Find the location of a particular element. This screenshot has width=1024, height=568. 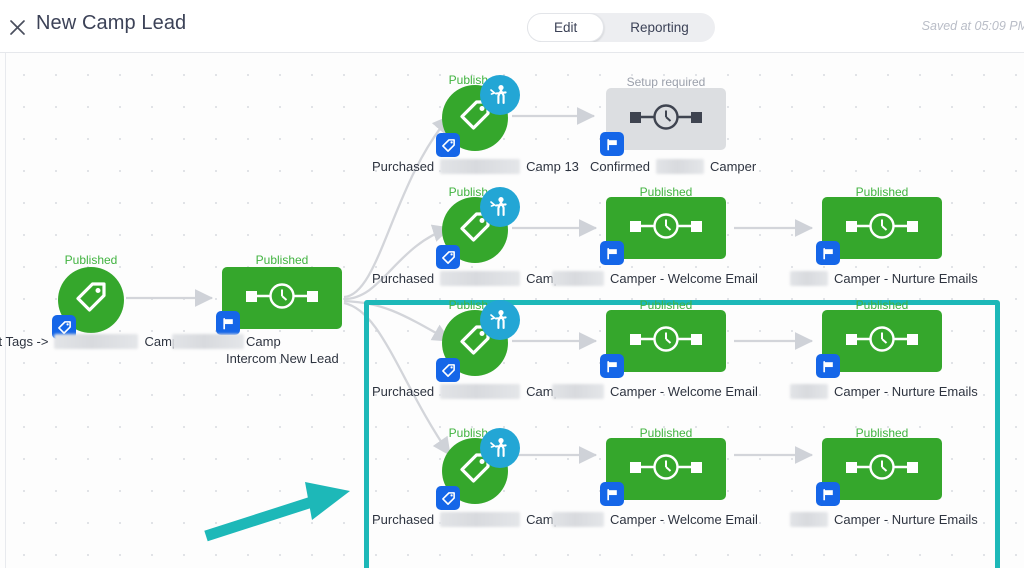

node-caption: Purchased Camp 15 is located at coordinates (475, 391).